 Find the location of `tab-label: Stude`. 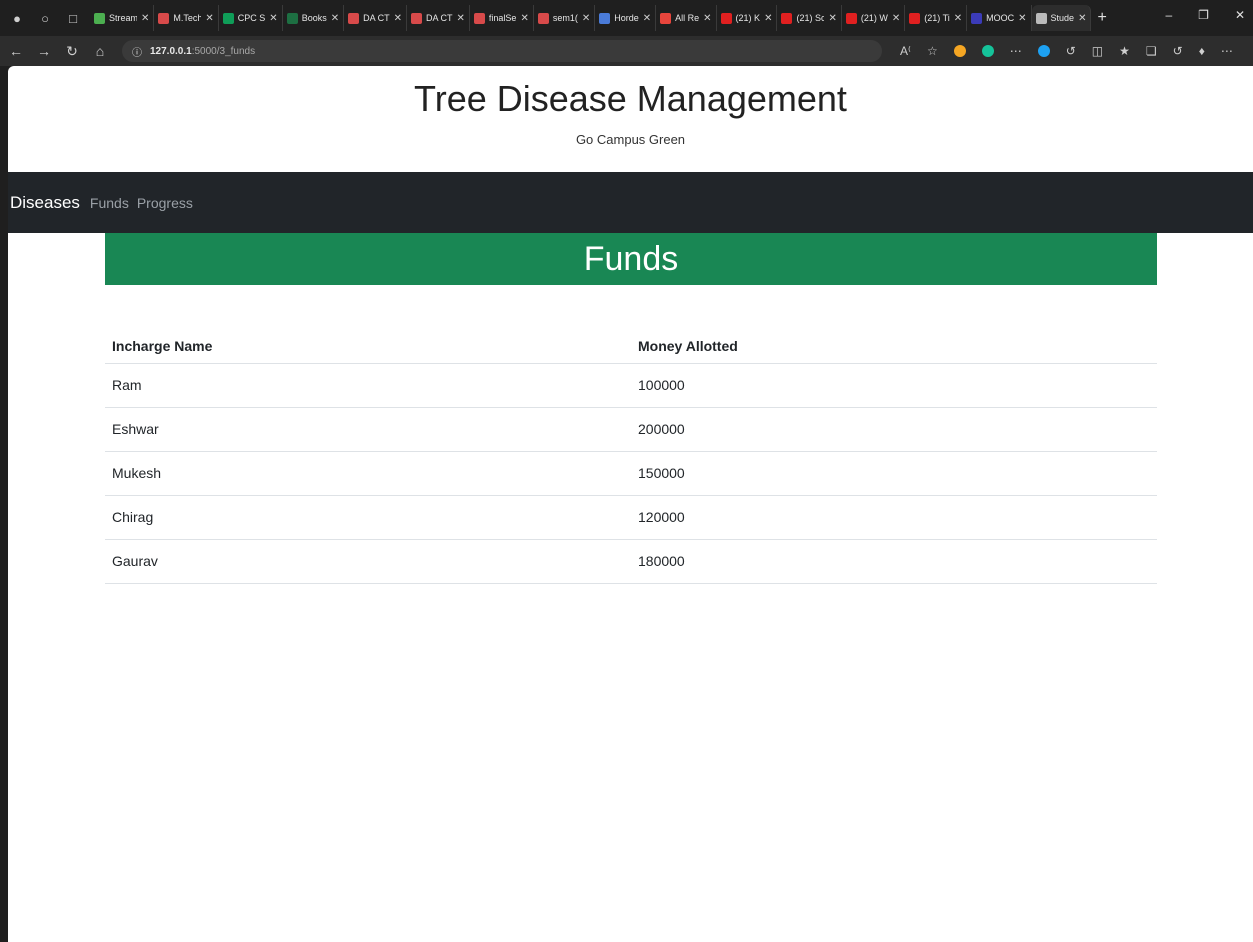

tab-label: Stude is located at coordinates (1062, 18).